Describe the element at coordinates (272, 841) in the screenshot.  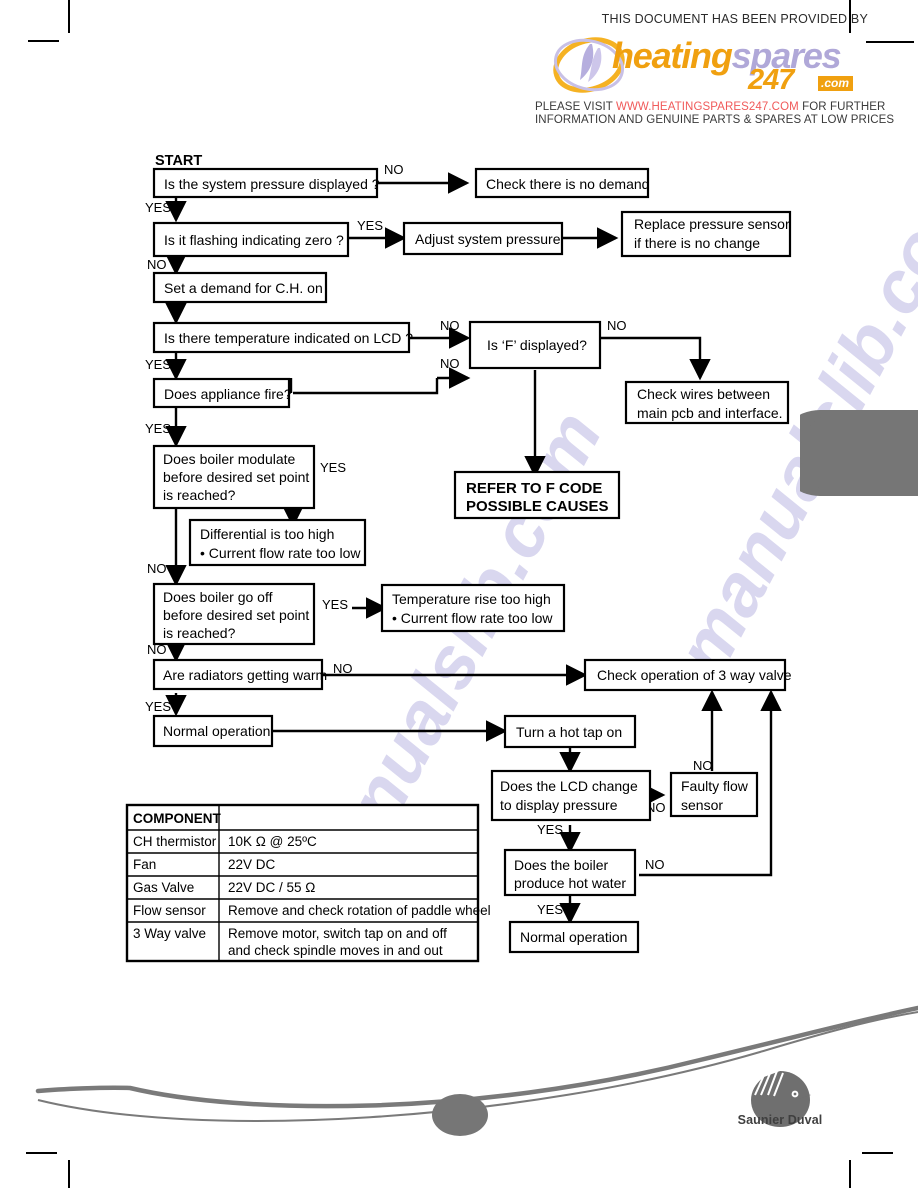
I see `table-row-0-value: 10K Ω @ 25ºC` at that location.